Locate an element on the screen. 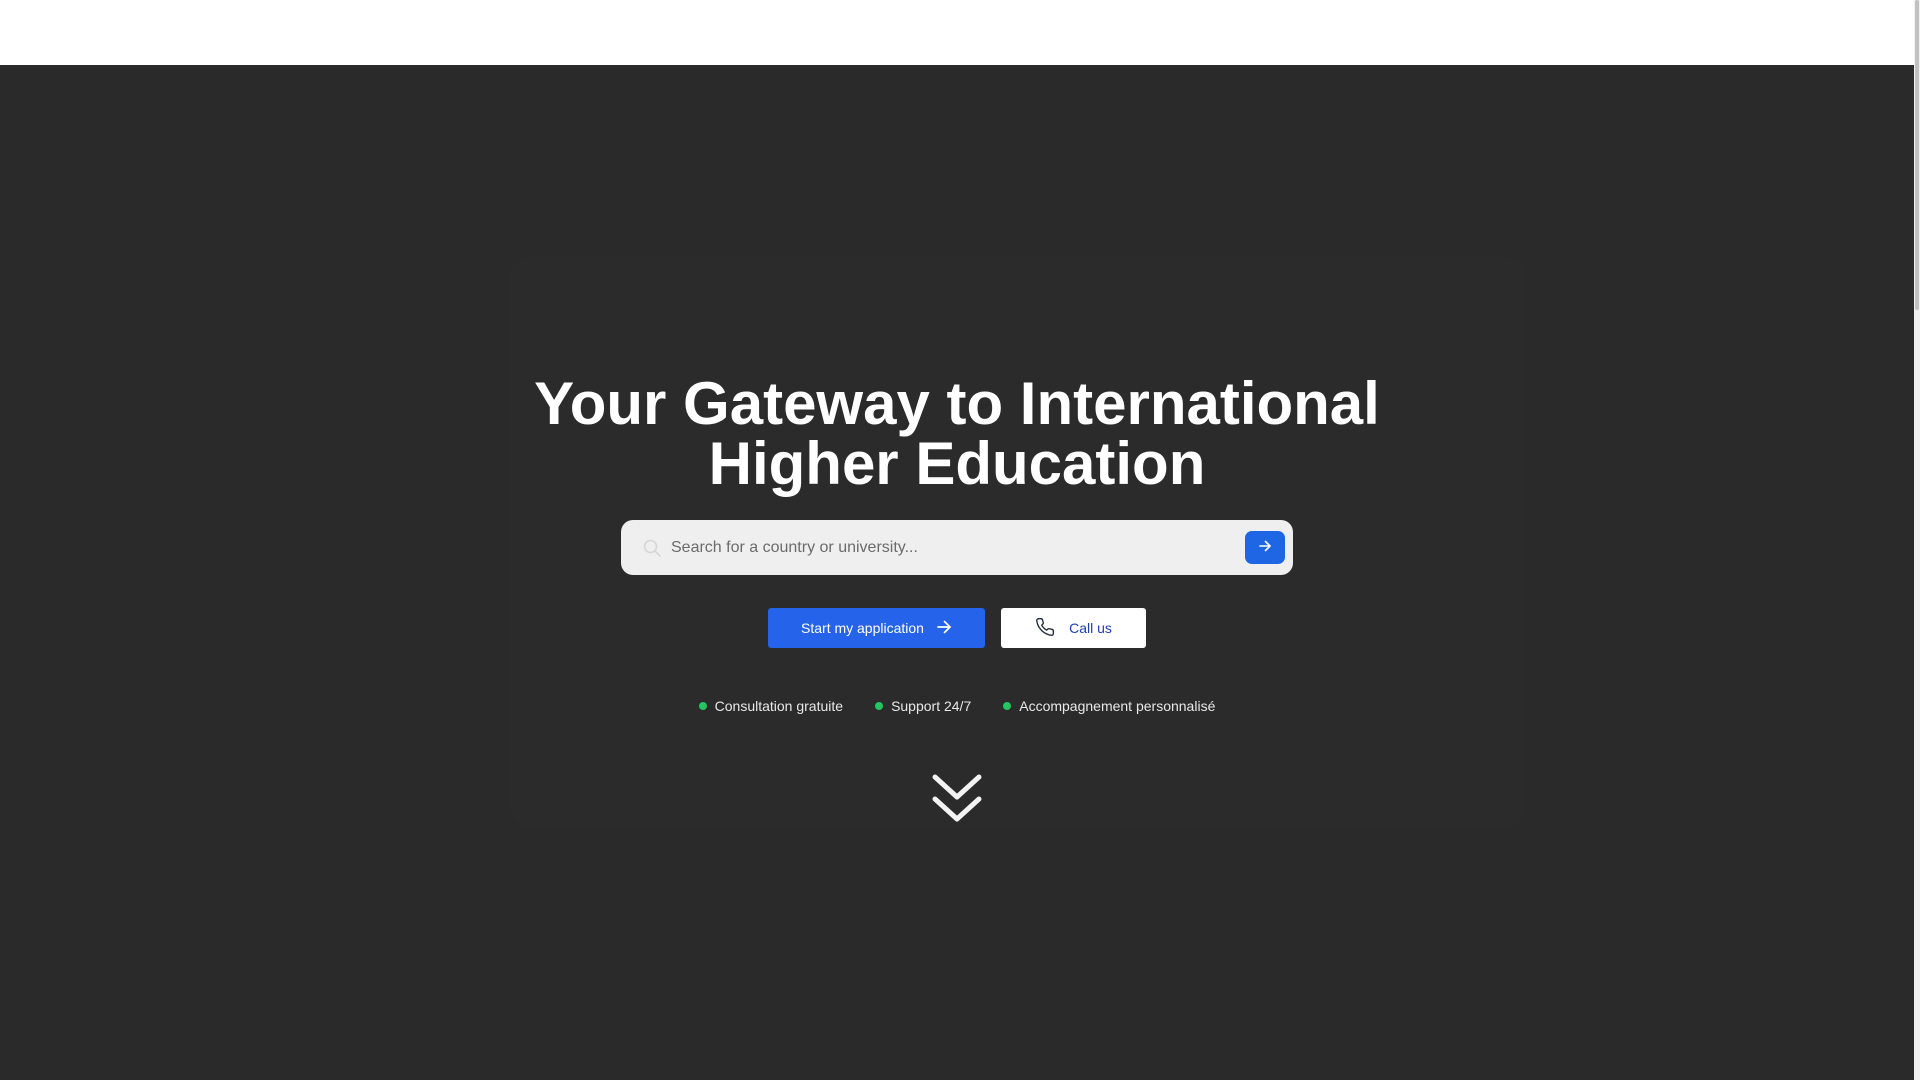 The image size is (1920, 1080). start-application-button: Start my application is located at coordinates (876, 628).